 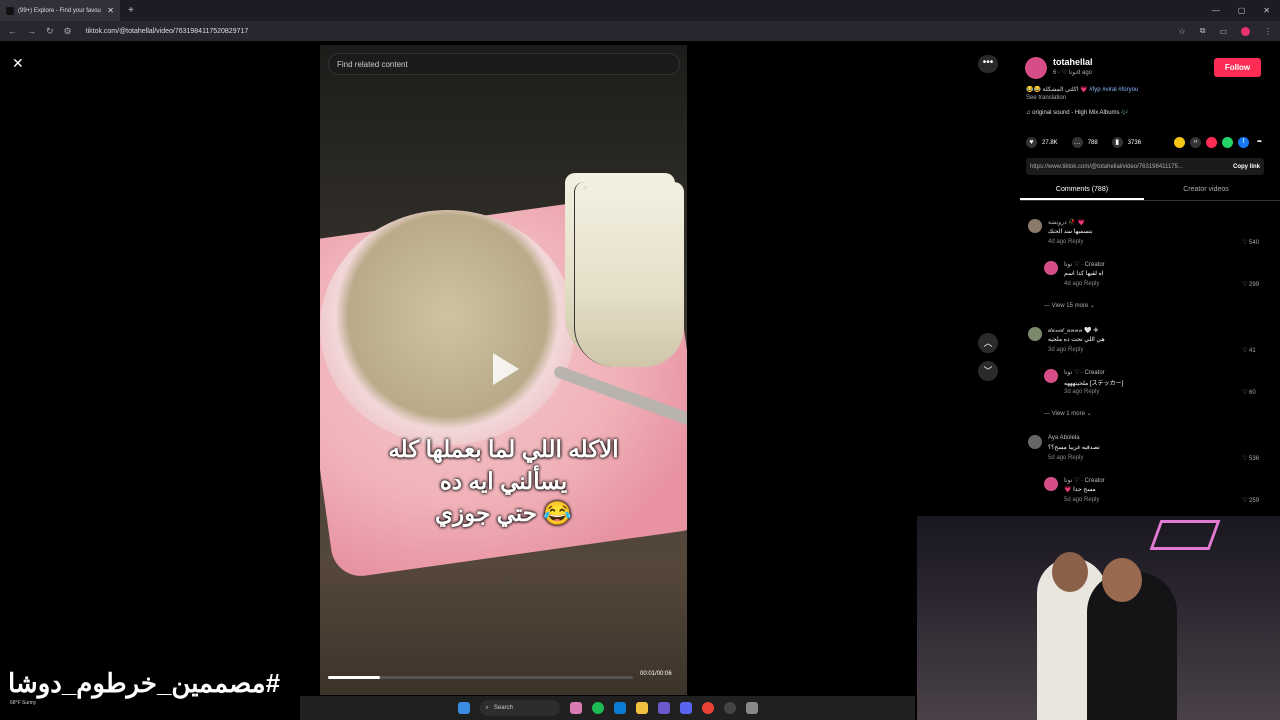 What do you see at coordinates (1094, 384) in the screenshot?
I see `comment-text: ملحيتهههه [ステッカー]` at bounding box center [1094, 384].